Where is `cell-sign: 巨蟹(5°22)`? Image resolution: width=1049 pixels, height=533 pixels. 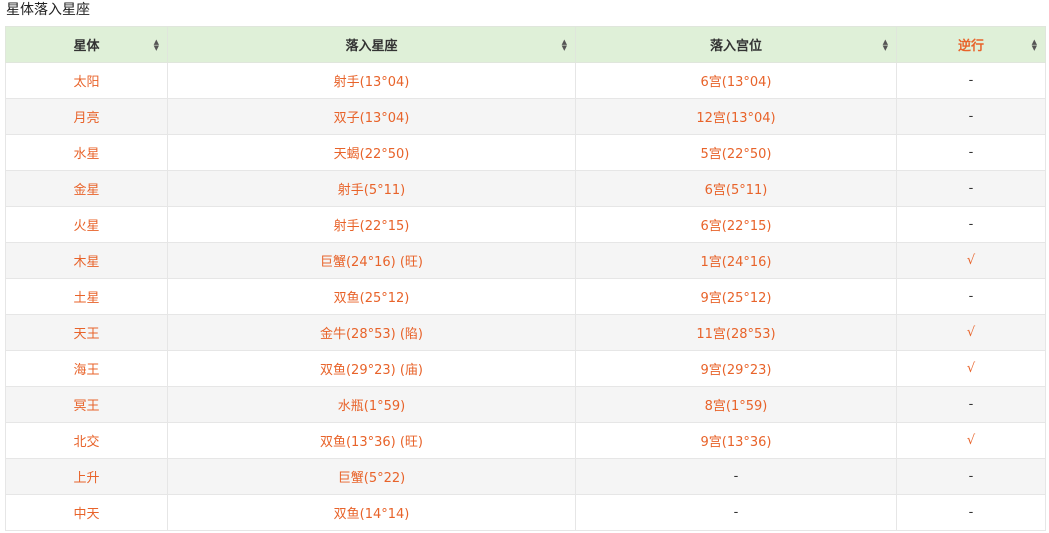 cell-sign: 巨蟹(5°22) is located at coordinates (371, 476).